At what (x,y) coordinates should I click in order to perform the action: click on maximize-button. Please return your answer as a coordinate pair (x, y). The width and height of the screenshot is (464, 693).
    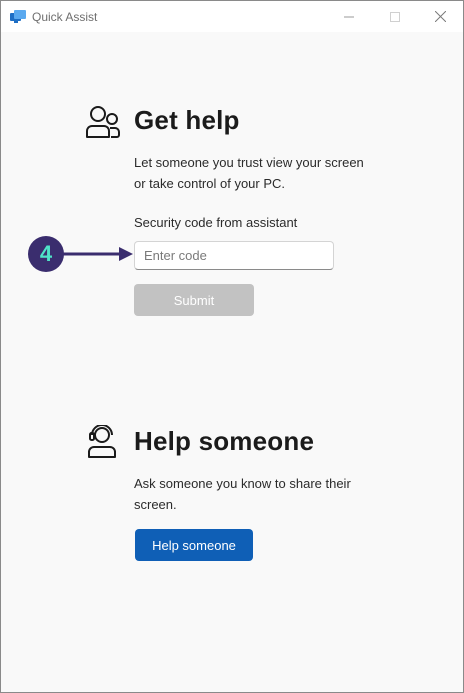
    Looking at the image, I should click on (395, 16).